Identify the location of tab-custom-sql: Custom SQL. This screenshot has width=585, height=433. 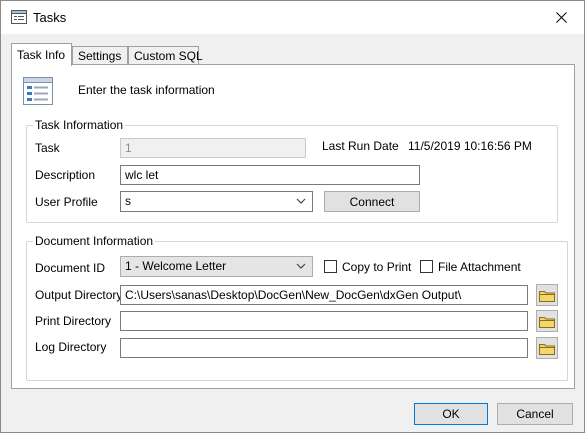
(165, 55).